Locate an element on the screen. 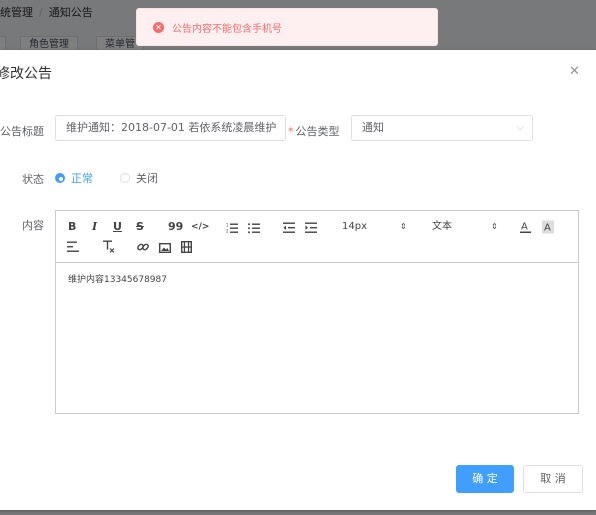 This screenshot has width=596, height=515. bold-button: B is located at coordinates (72, 227).